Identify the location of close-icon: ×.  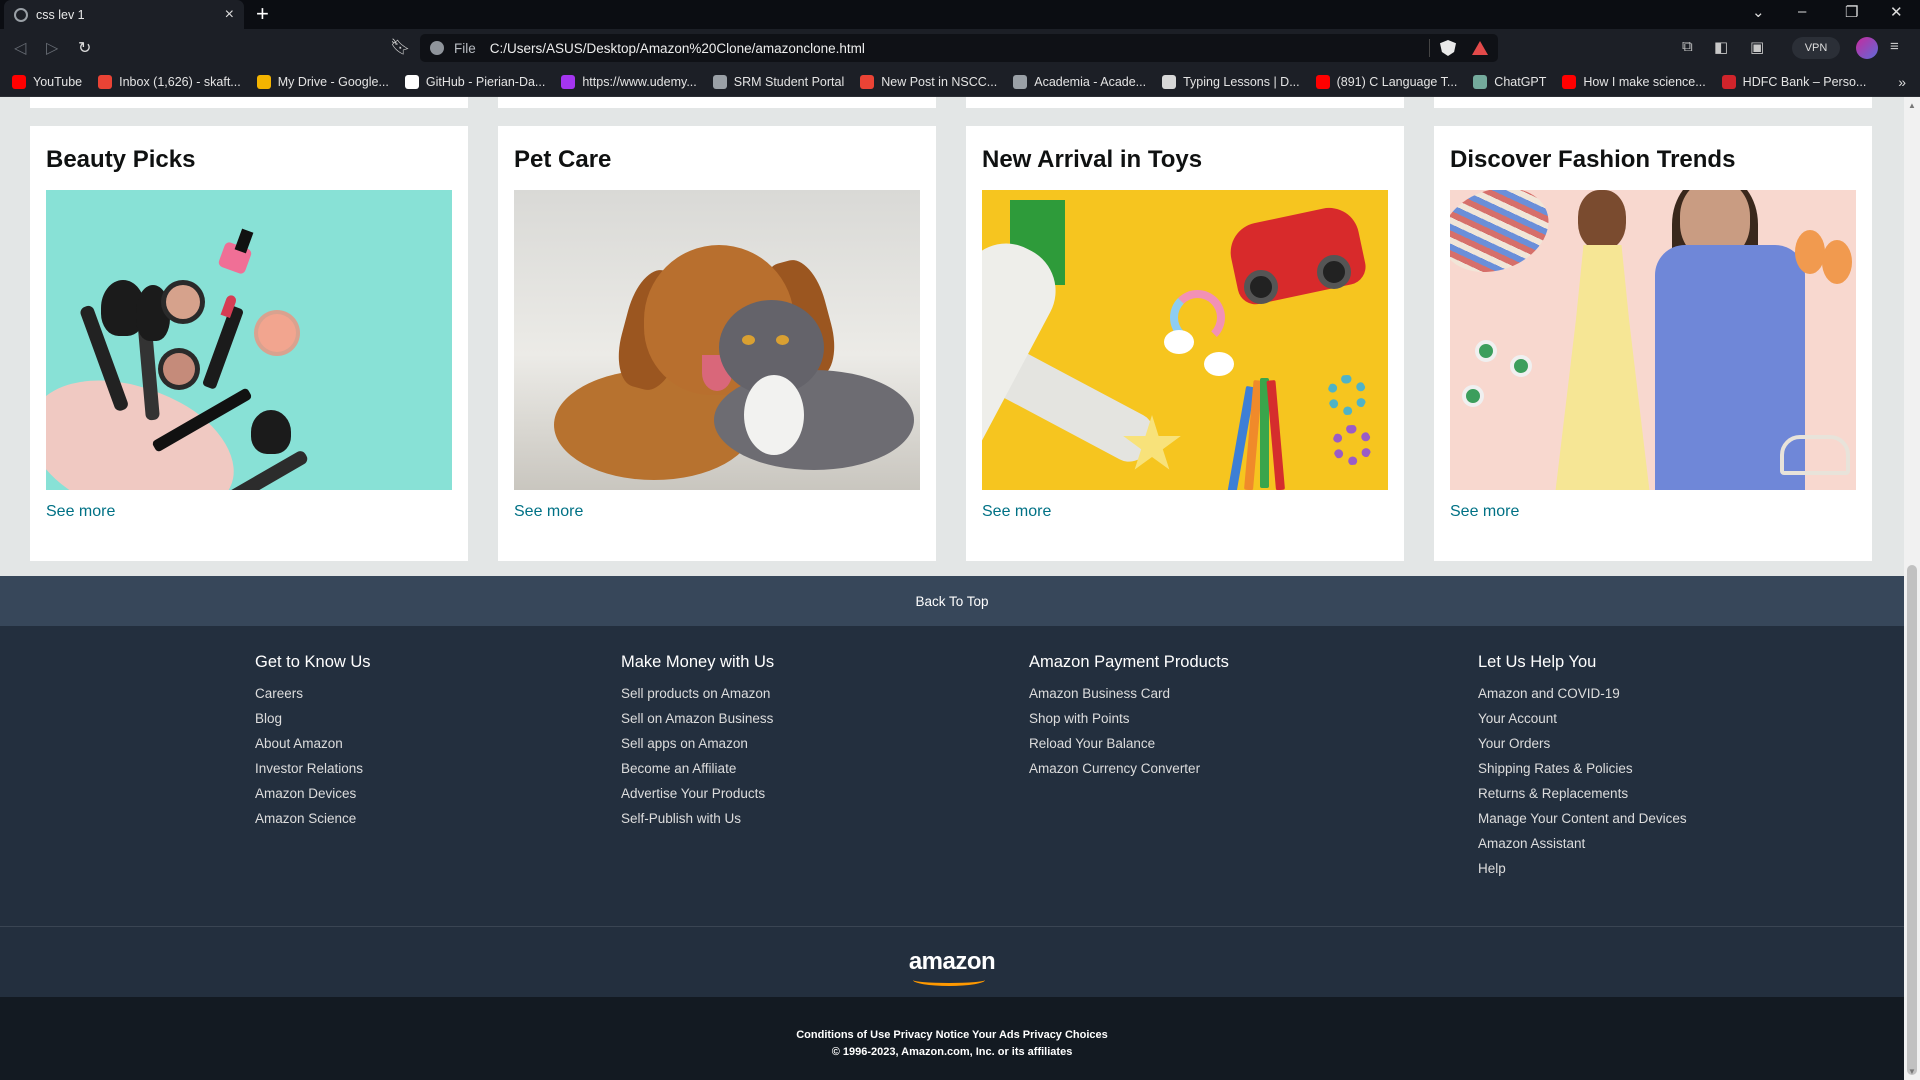
(229, 14).